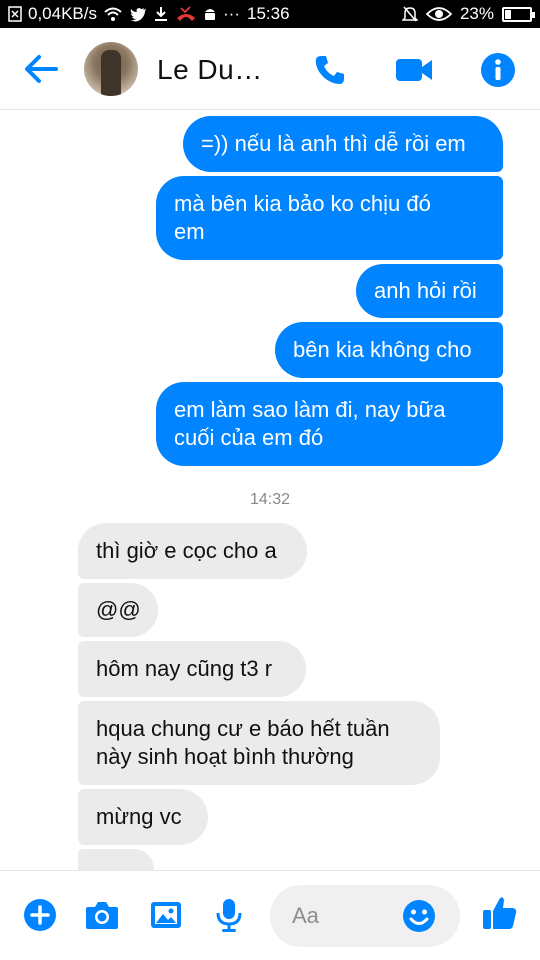  What do you see at coordinates (225, 756) in the screenshot?
I see `message-text: này sinh hoạt bình thường` at bounding box center [225, 756].